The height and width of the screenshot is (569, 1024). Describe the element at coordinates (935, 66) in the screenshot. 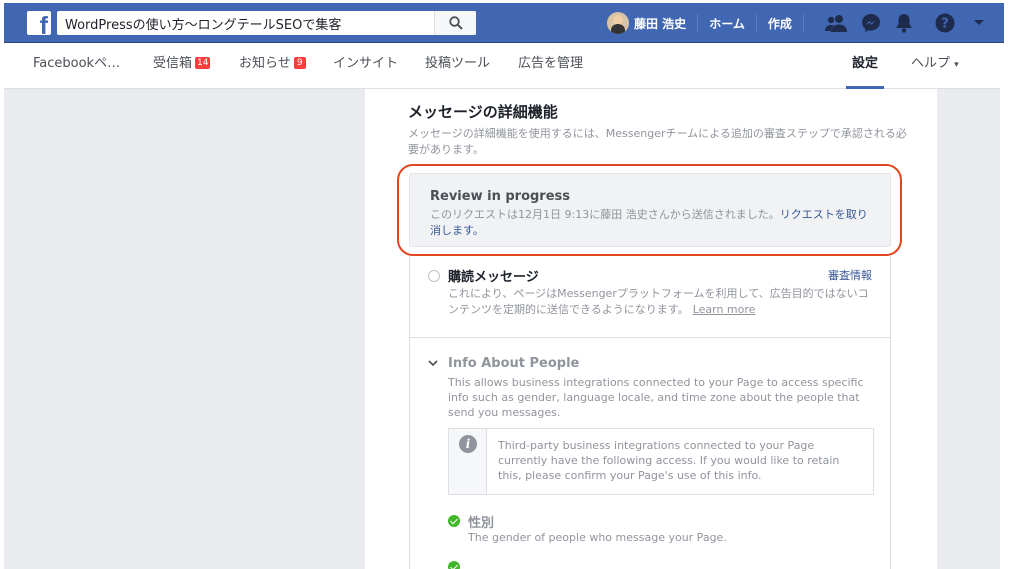

I see `tab-help: ヘルプ ▾` at that location.